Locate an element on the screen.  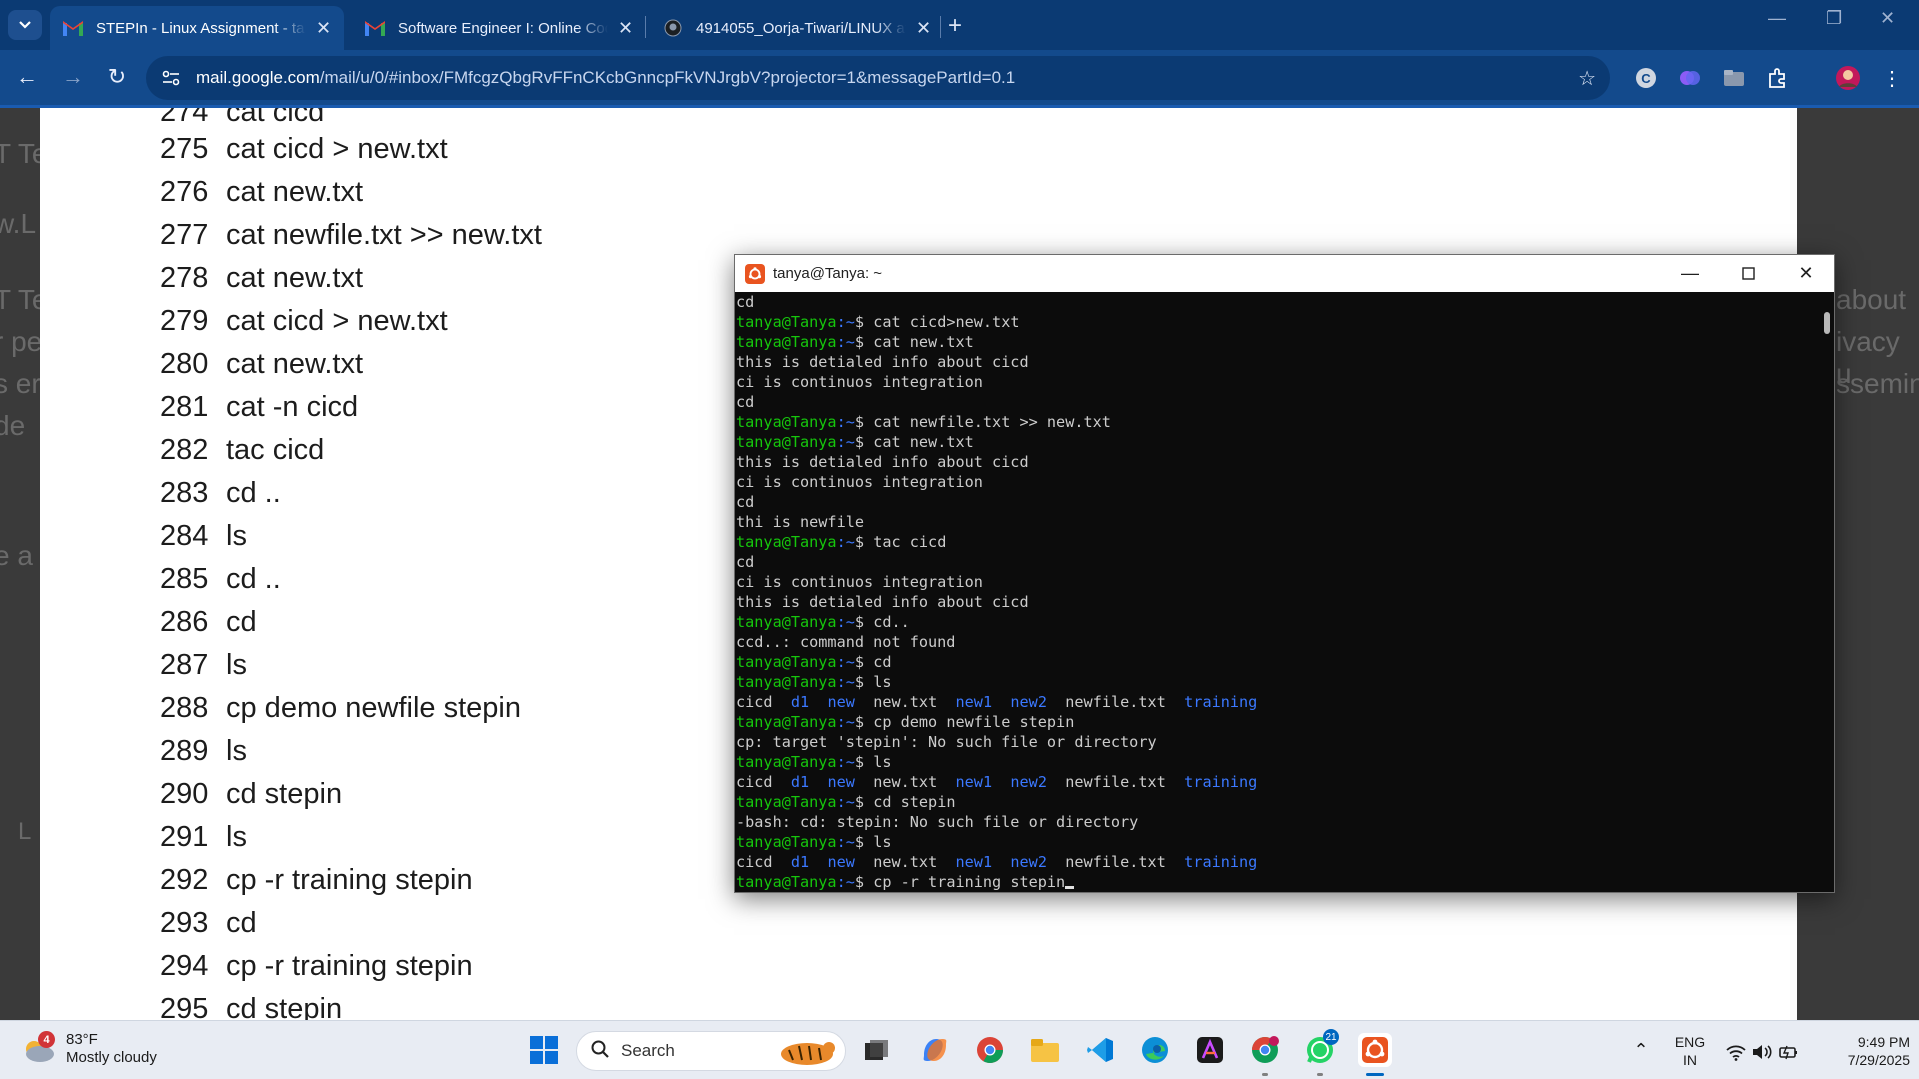
start-button is located at coordinates (544, 1050).